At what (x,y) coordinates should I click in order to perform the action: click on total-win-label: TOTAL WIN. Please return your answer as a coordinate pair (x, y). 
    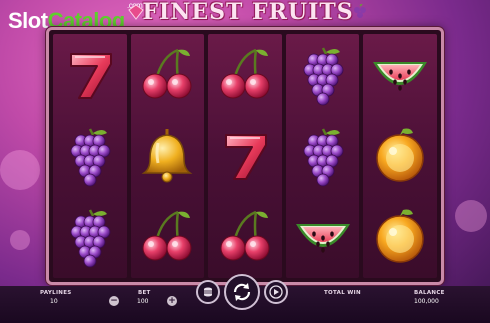
    Looking at the image, I should click on (342, 293).